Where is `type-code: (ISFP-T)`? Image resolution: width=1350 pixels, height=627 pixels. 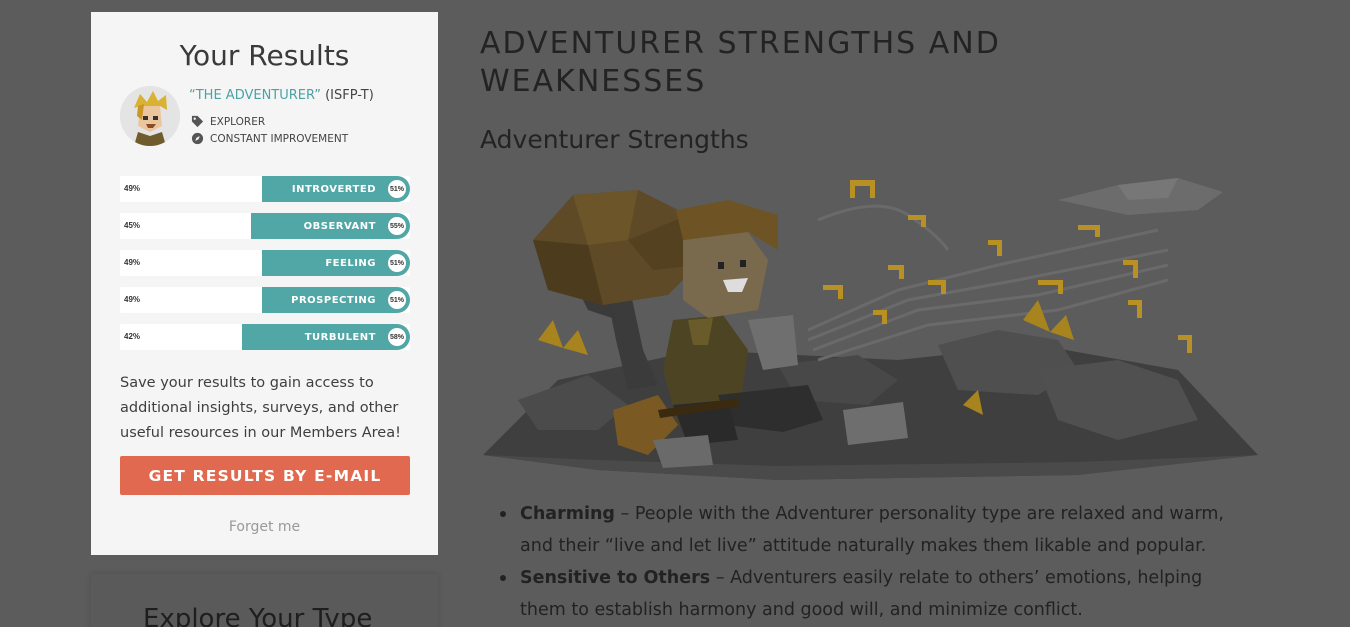 type-code: (ISFP-T) is located at coordinates (347, 95).